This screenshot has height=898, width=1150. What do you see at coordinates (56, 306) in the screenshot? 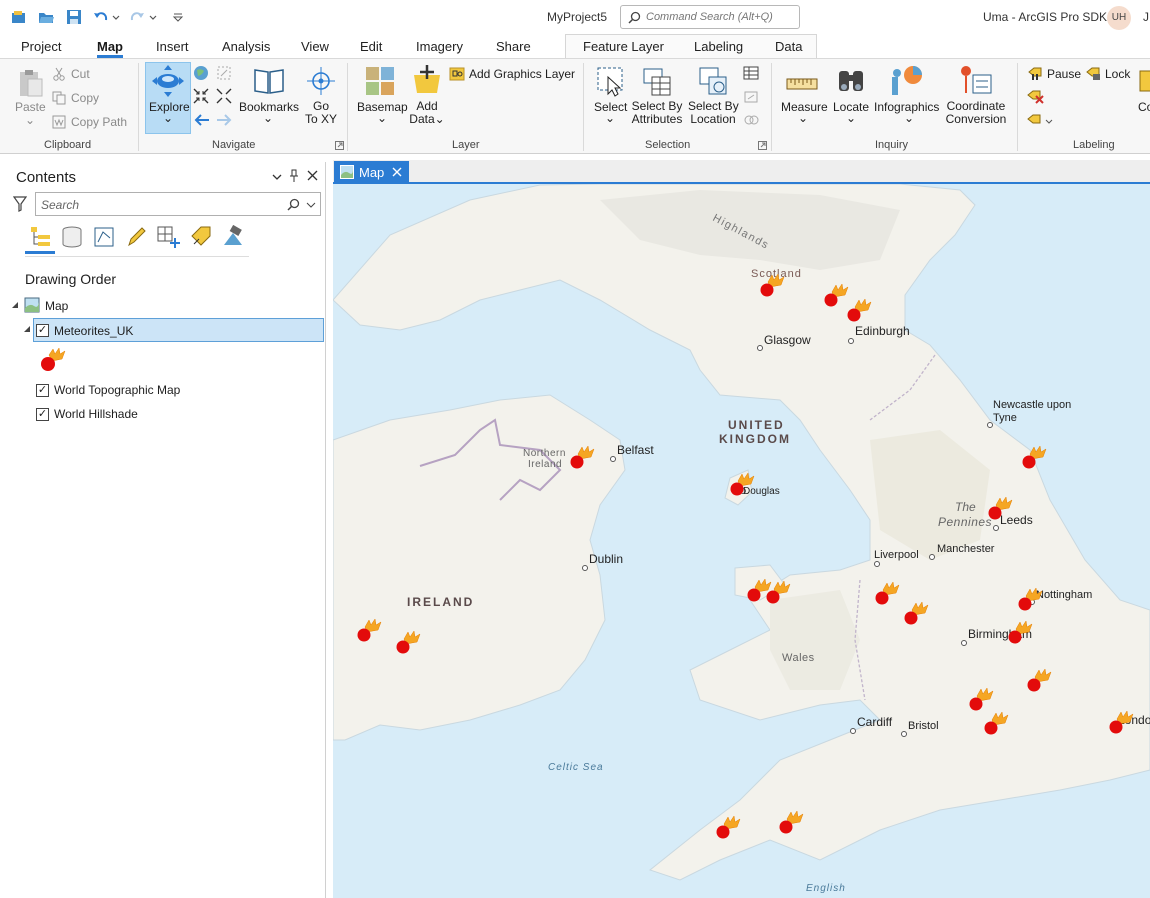
I see `map-node-label: Map` at bounding box center [56, 306].